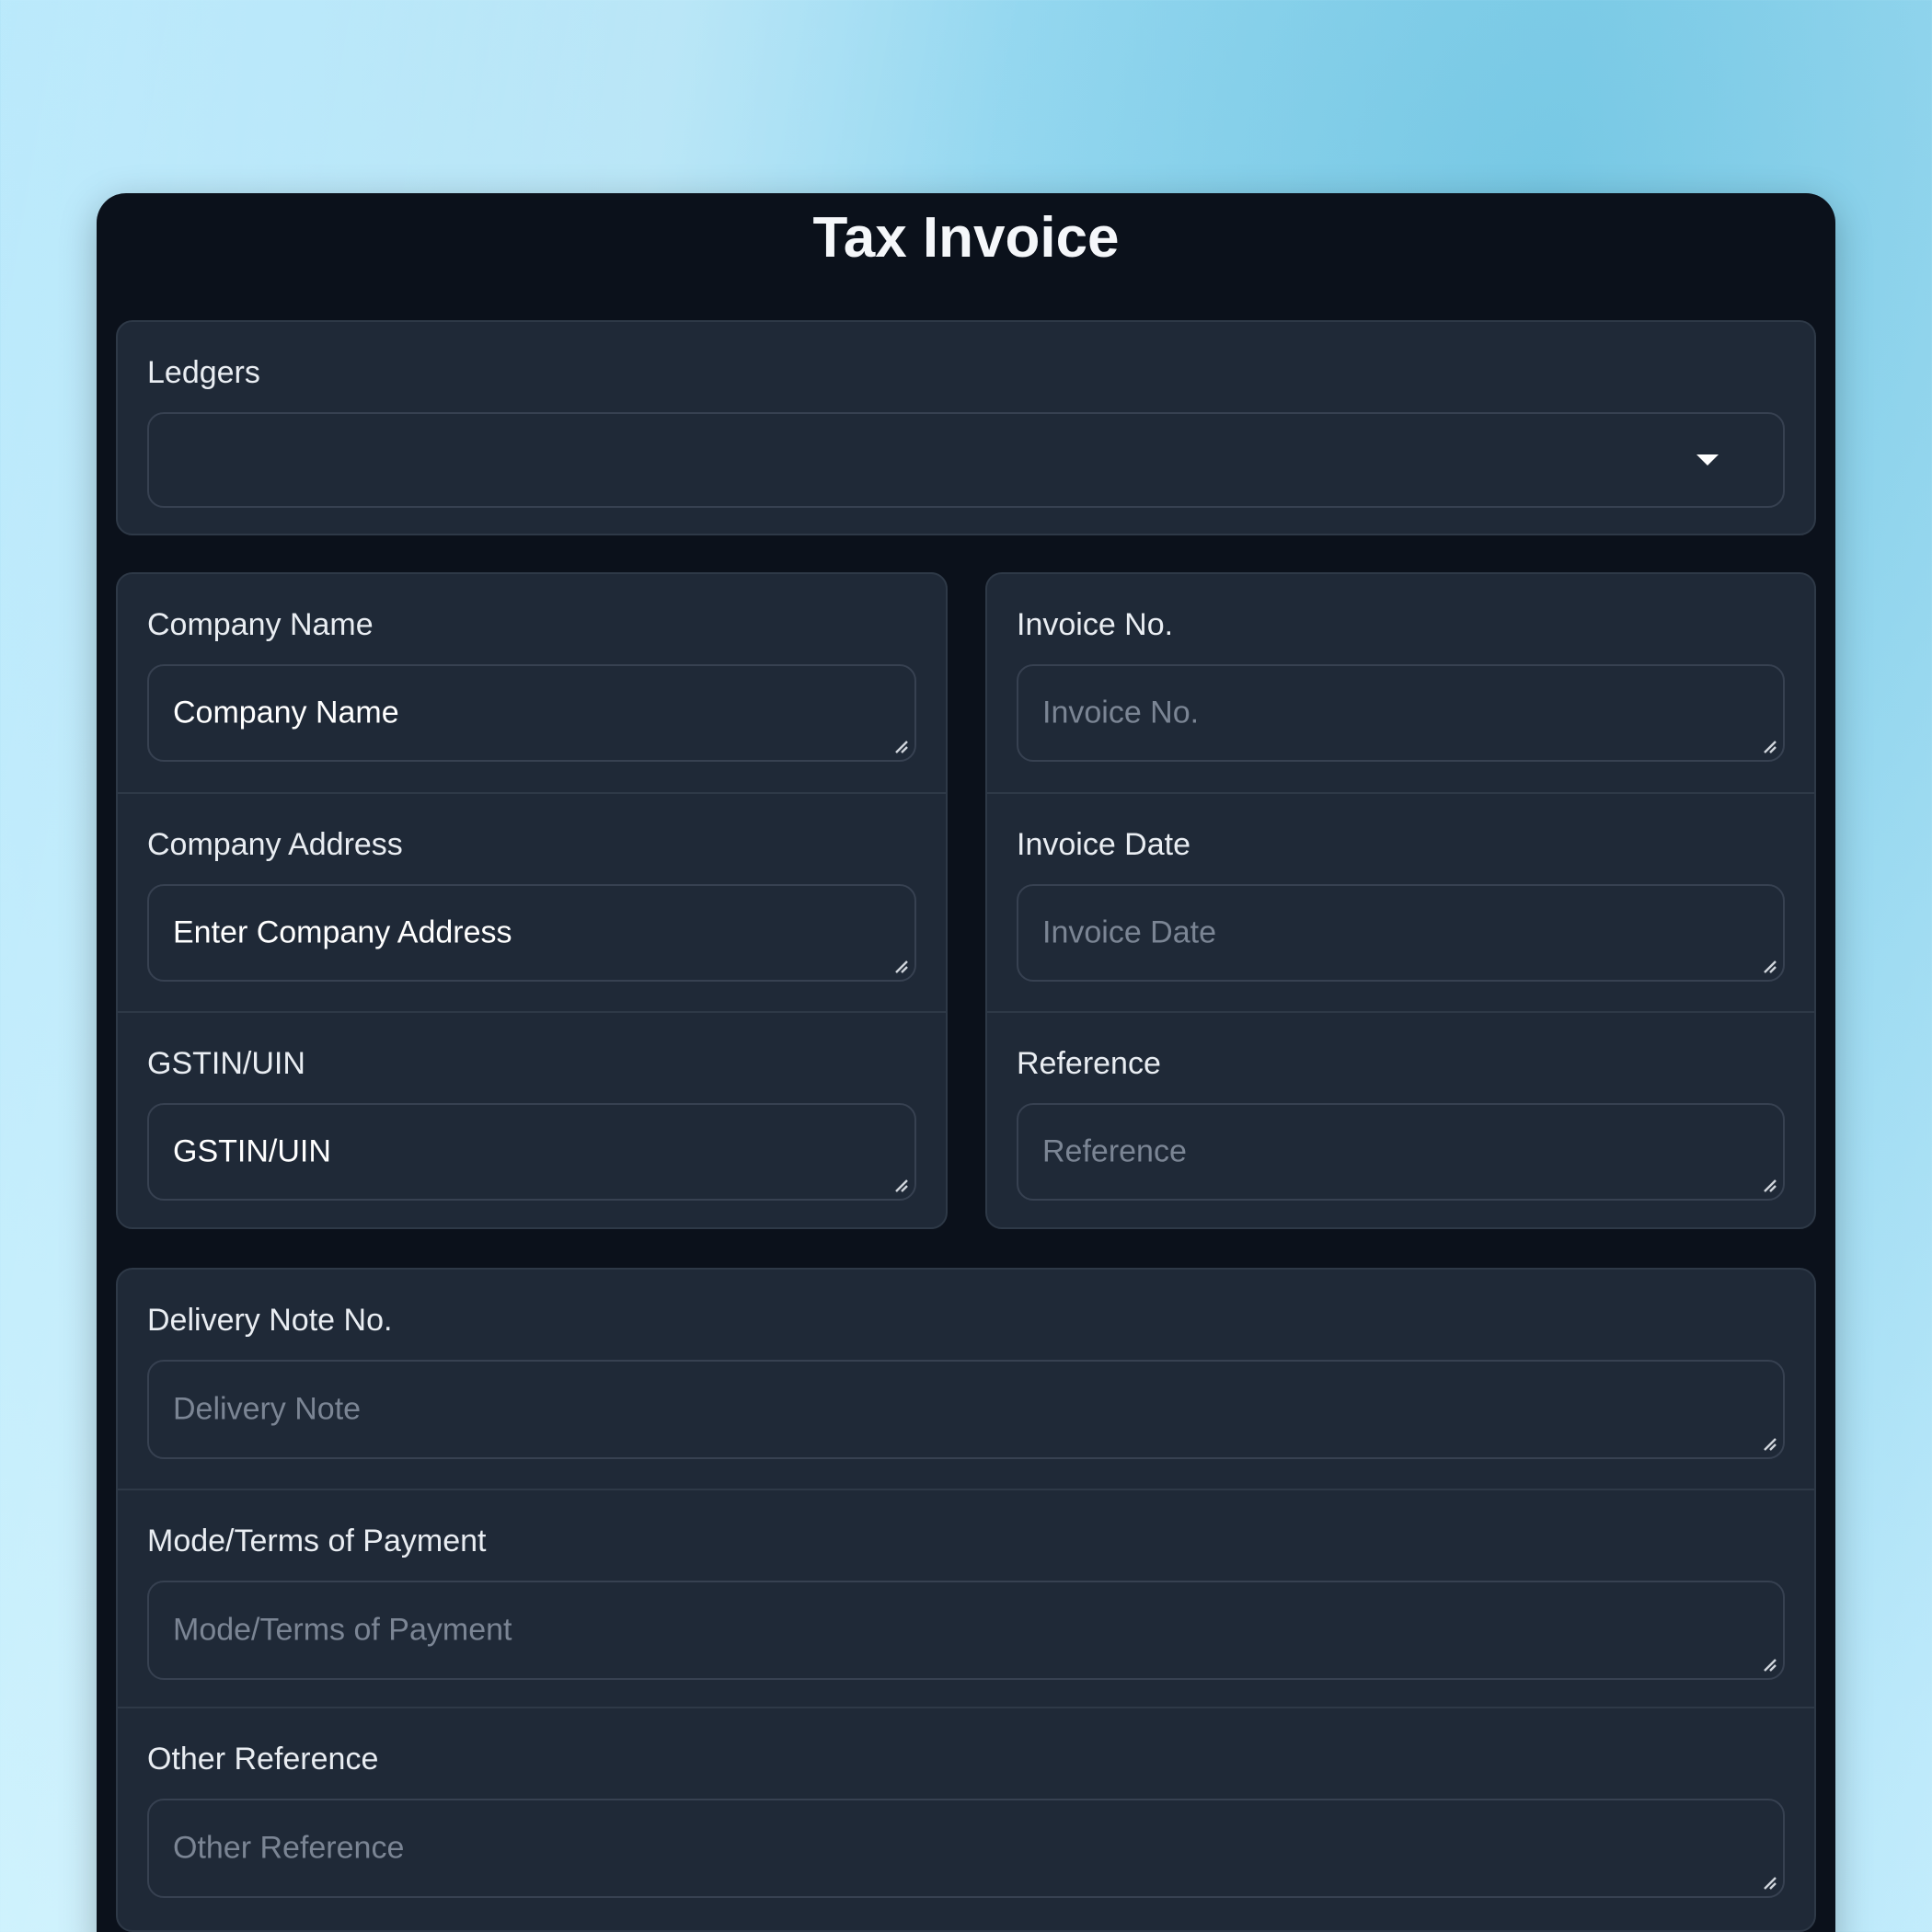  Describe the element at coordinates (966, 1630) in the screenshot. I see `payment-terms-input: Mode/Terms of Payment` at that location.